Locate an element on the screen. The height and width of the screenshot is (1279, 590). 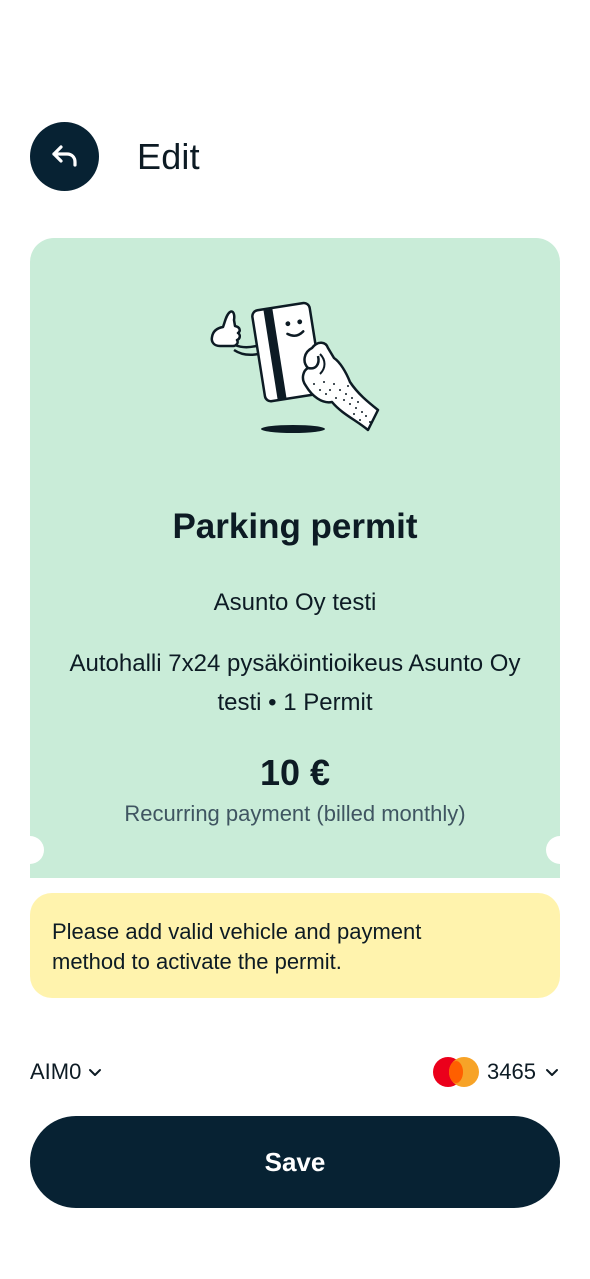
warning-line-2: method to activate the permit. is located at coordinates (197, 961).